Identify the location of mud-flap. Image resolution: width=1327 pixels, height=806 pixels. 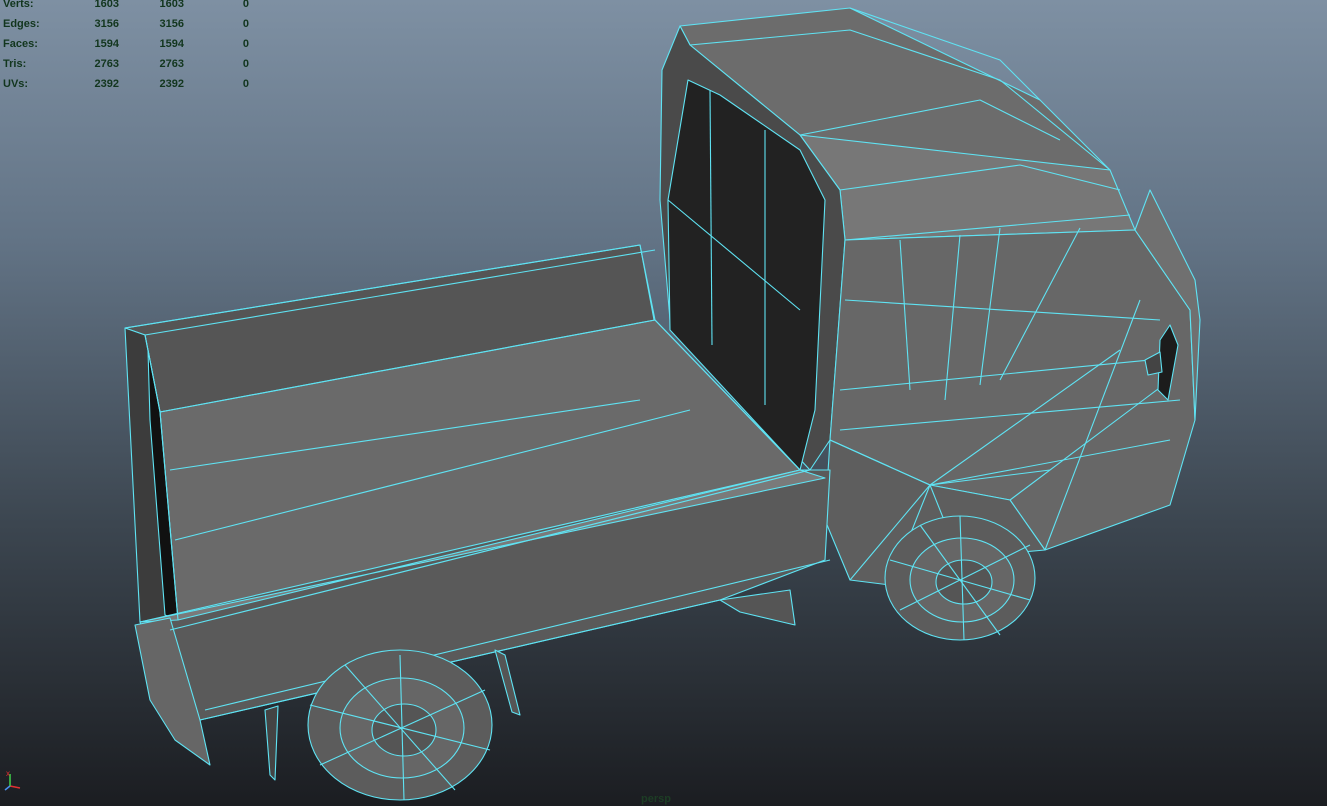
(271, 743).